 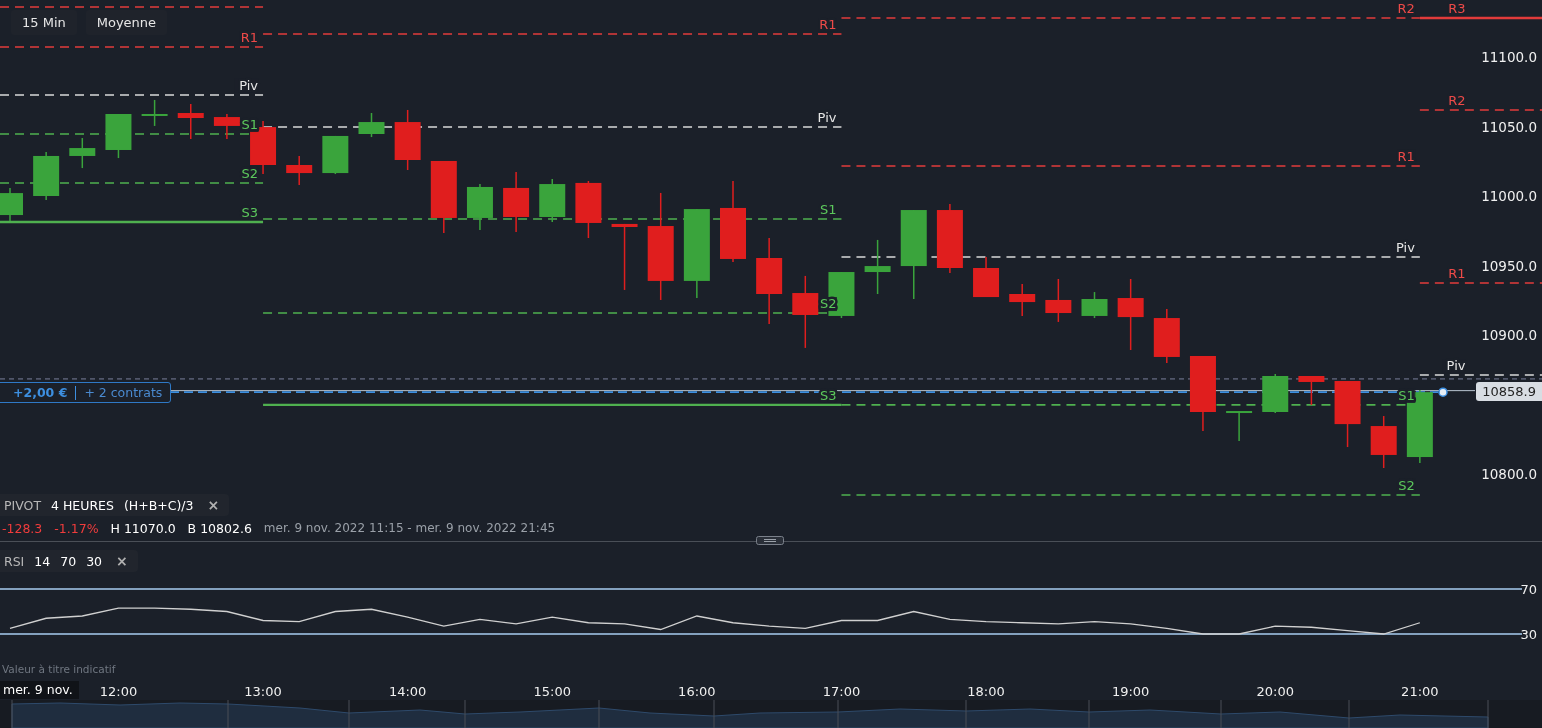 What do you see at coordinates (68, 561) in the screenshot?
I see `indicator-param: 70` at bounding box center [68, 561].